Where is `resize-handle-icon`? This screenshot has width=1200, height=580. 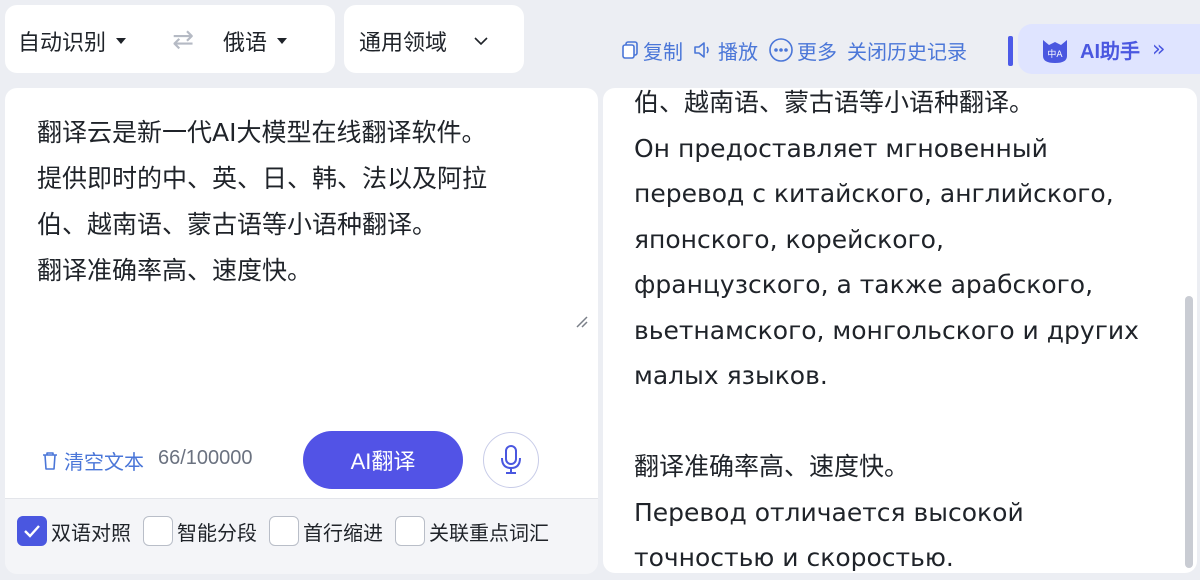 resize-handle-icon is located at coordinates (581, 321).